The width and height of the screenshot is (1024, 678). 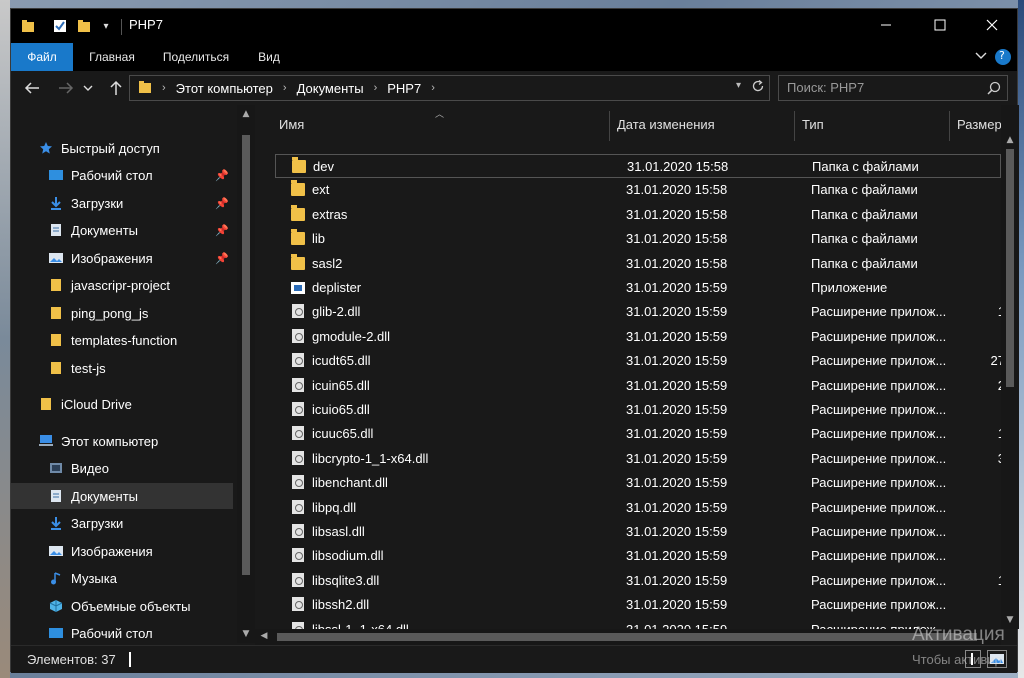 I want to click on tab-share: Поделиться, so click(x=196, y=57).